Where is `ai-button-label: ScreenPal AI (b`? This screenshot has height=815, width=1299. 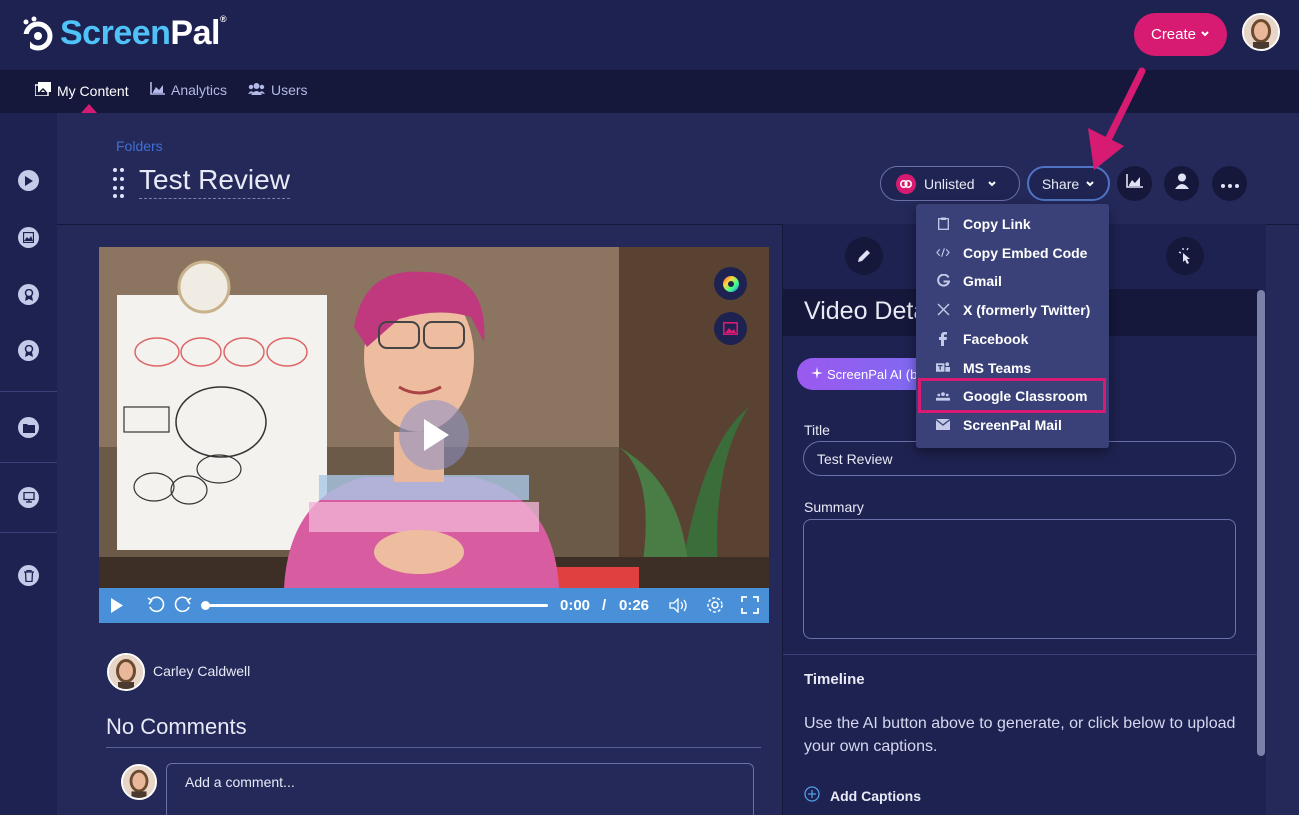
ai-button-label: ScreenPal AI (b is located at coordinates (872, 374).